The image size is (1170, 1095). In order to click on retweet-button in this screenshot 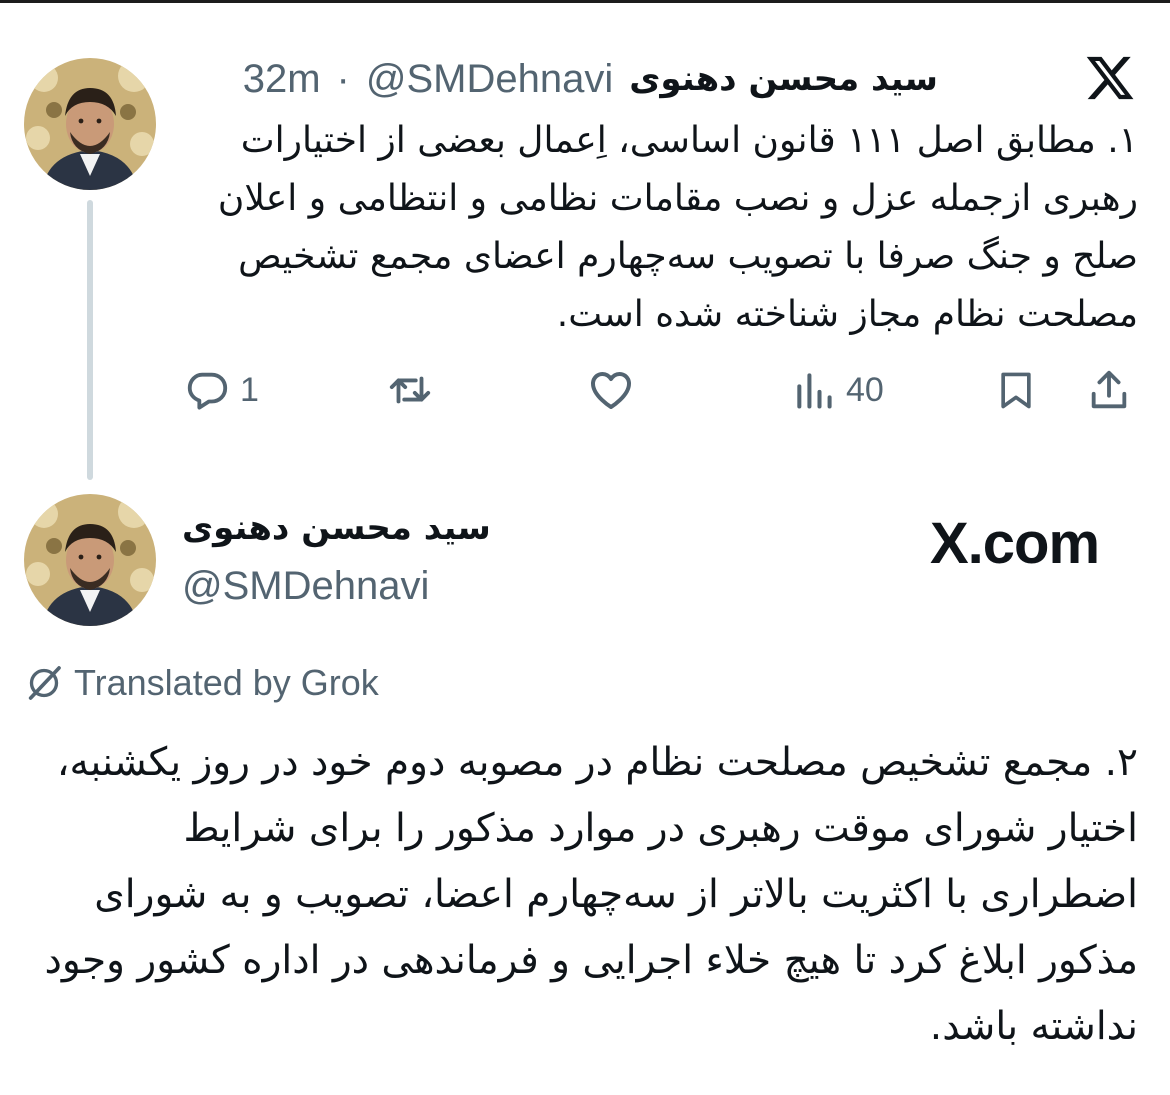, I will do `click(410, 390)`.